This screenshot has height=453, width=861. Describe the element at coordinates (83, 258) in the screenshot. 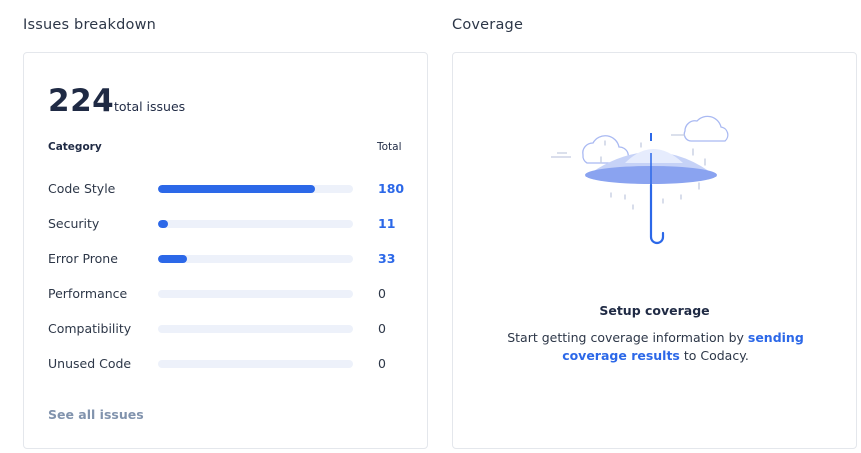

I see `category-label: Error Prone` at that location.